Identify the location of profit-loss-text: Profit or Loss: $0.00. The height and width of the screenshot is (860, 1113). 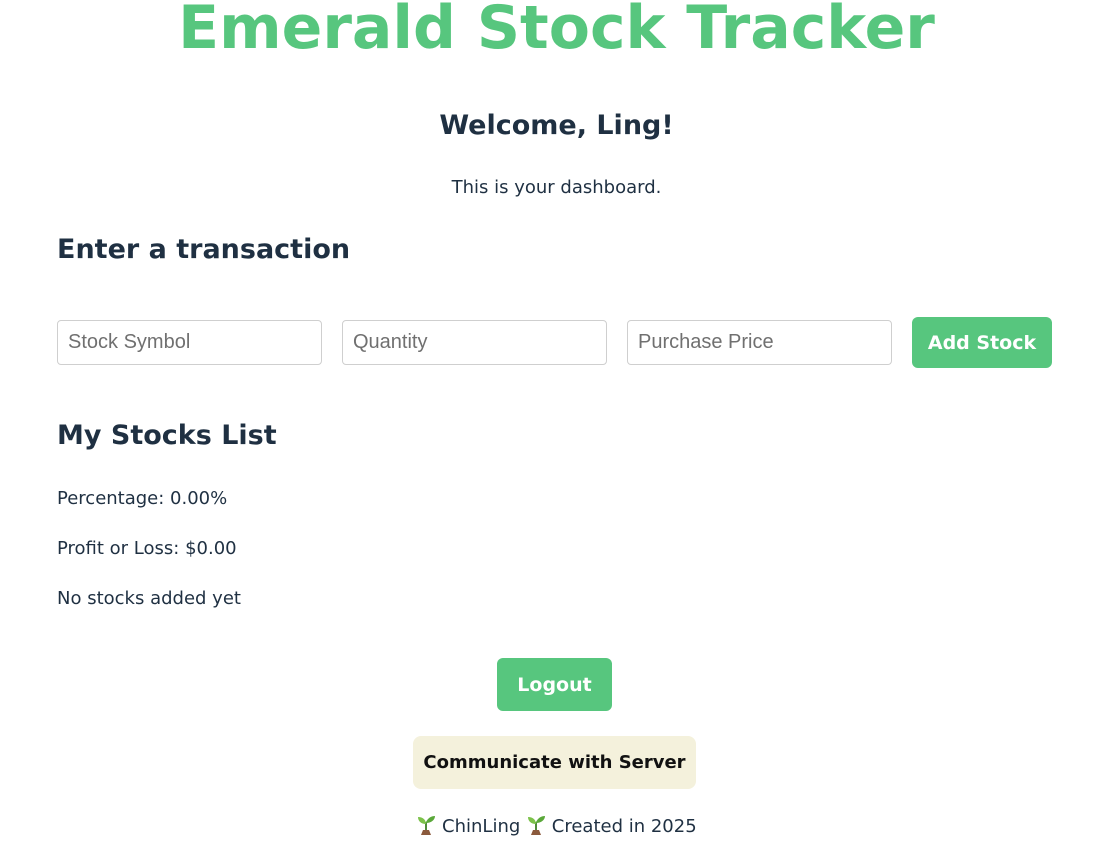
(147, 548).